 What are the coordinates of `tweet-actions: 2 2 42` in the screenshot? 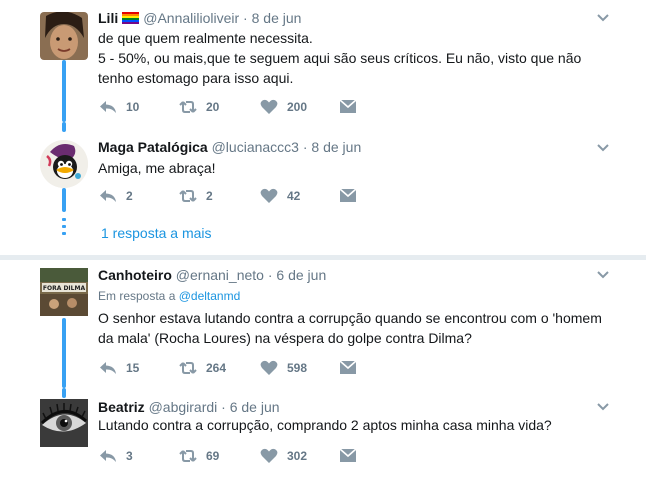 It's located at (233, 196).